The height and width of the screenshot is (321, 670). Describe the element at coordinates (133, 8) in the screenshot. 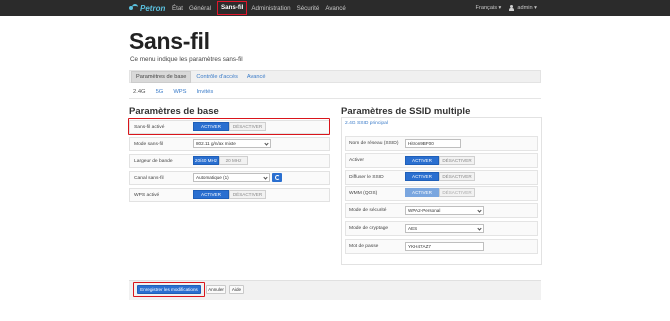

I see `logo-icon` at that location.